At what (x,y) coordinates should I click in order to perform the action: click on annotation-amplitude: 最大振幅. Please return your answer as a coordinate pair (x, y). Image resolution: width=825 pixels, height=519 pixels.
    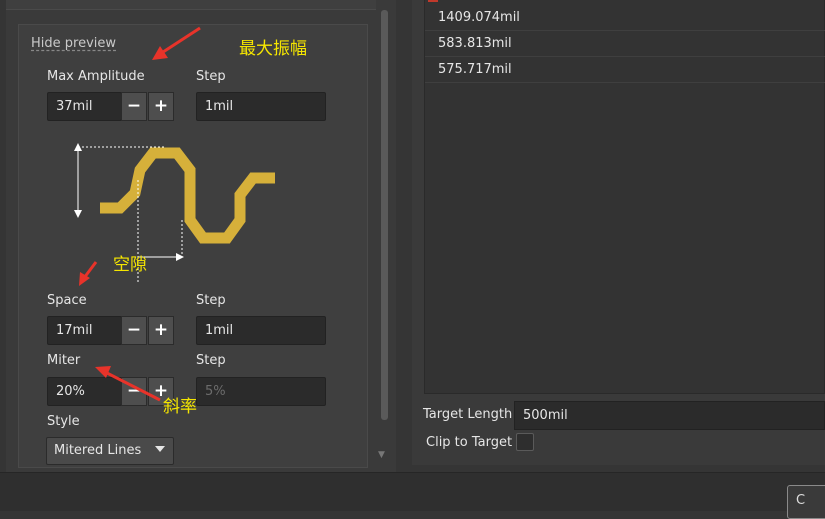
    Looking at the image, I should click on (273, 49).